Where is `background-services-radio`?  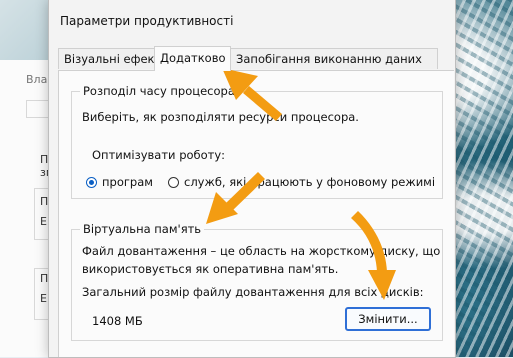
background-services-radio is located at coordinates (173, 182).